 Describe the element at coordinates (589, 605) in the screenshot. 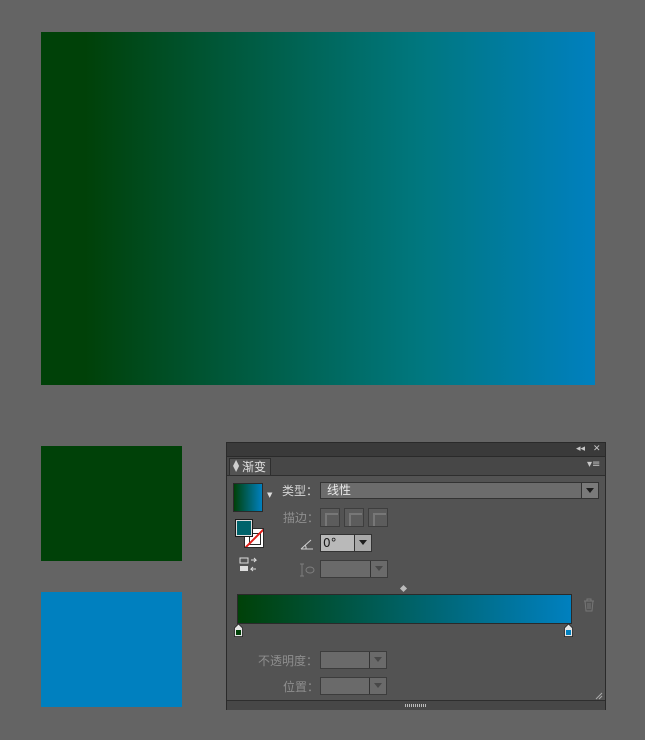

I see `trash-icon` at that location.